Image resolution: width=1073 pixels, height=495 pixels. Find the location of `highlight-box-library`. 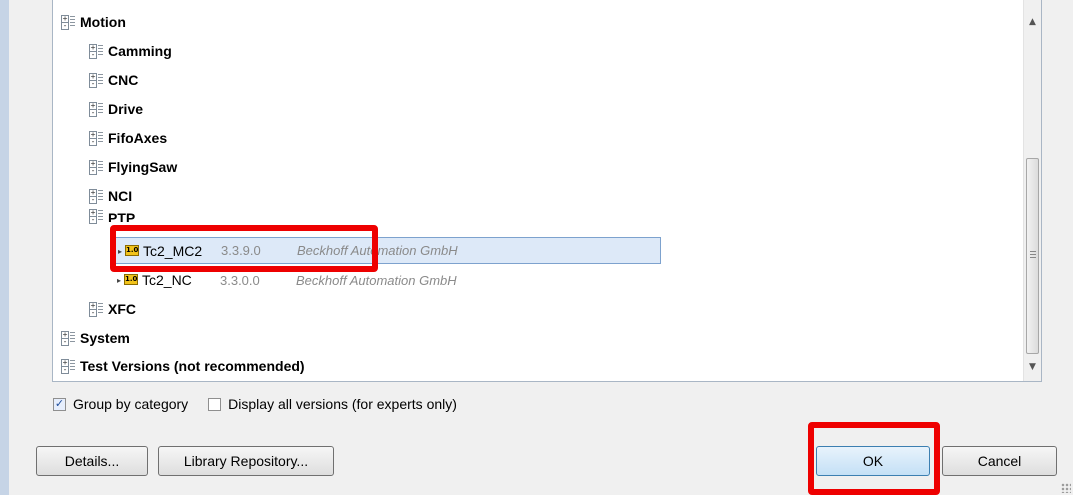

highlight-box-library is located at coordinates (244, 248).